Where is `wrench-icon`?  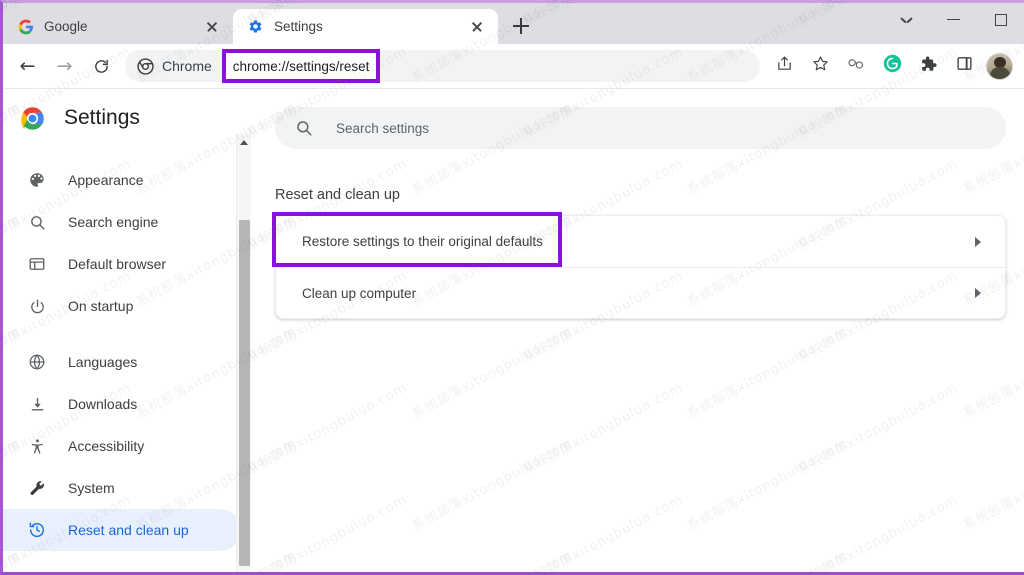
wrench-icon is located at coordinates (37, 488).